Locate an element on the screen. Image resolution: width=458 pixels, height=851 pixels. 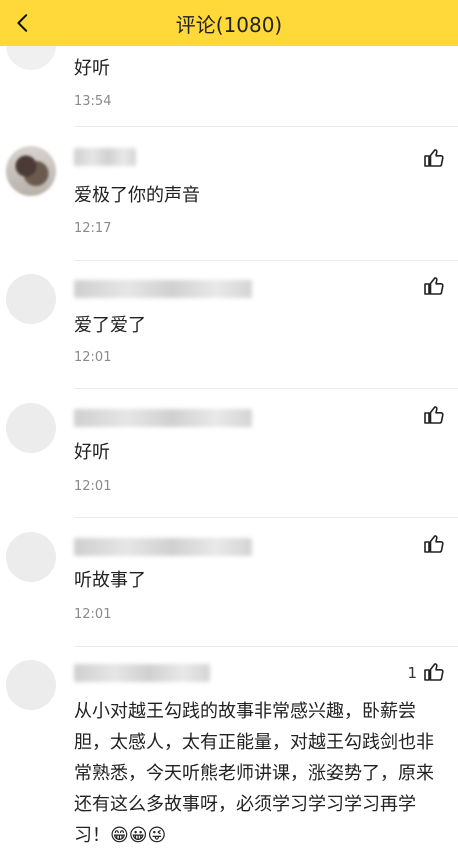
comment-text: 听故事了 is located at coordinates (110, 580).